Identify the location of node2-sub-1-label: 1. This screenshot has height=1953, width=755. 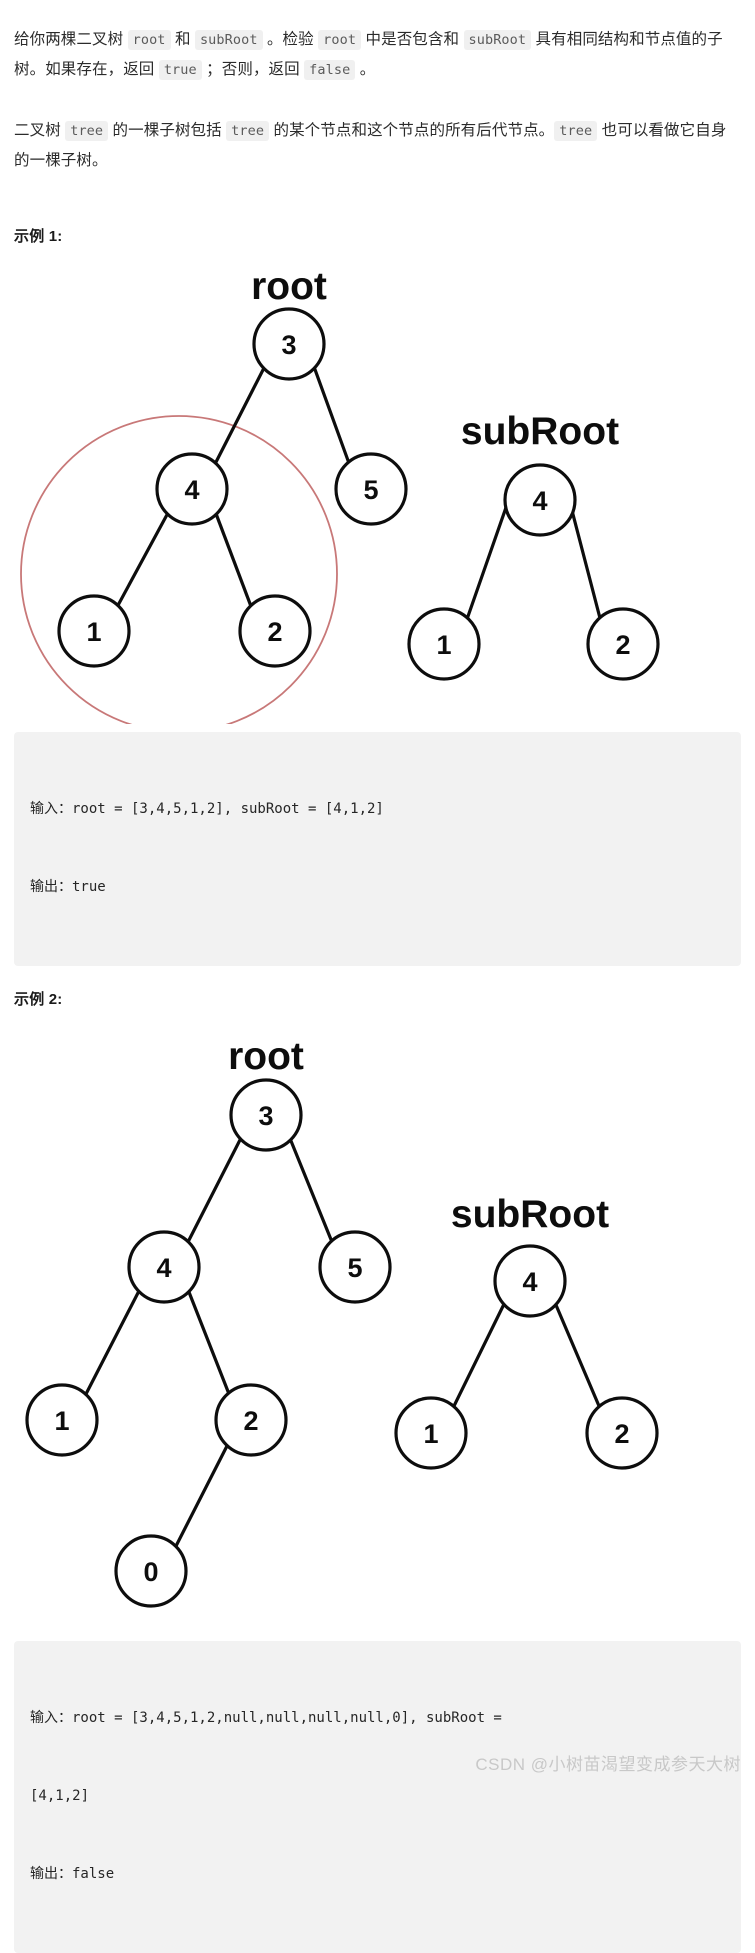
(430, 1434).